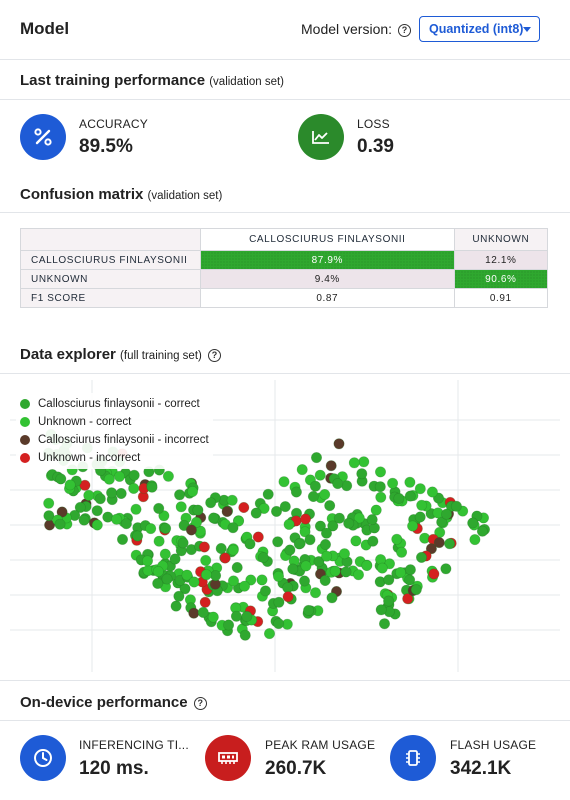  I want to click on legend-item: Callosciurus finlaysonii - incorrect, so click(114, 440).